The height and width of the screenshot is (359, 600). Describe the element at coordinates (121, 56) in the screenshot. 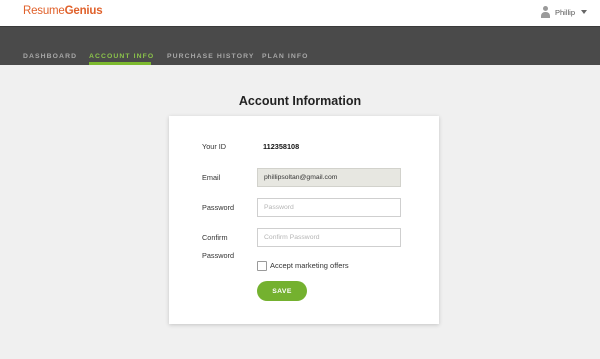

I see `tab-account-info: ACCOUNT INFO` at that location.